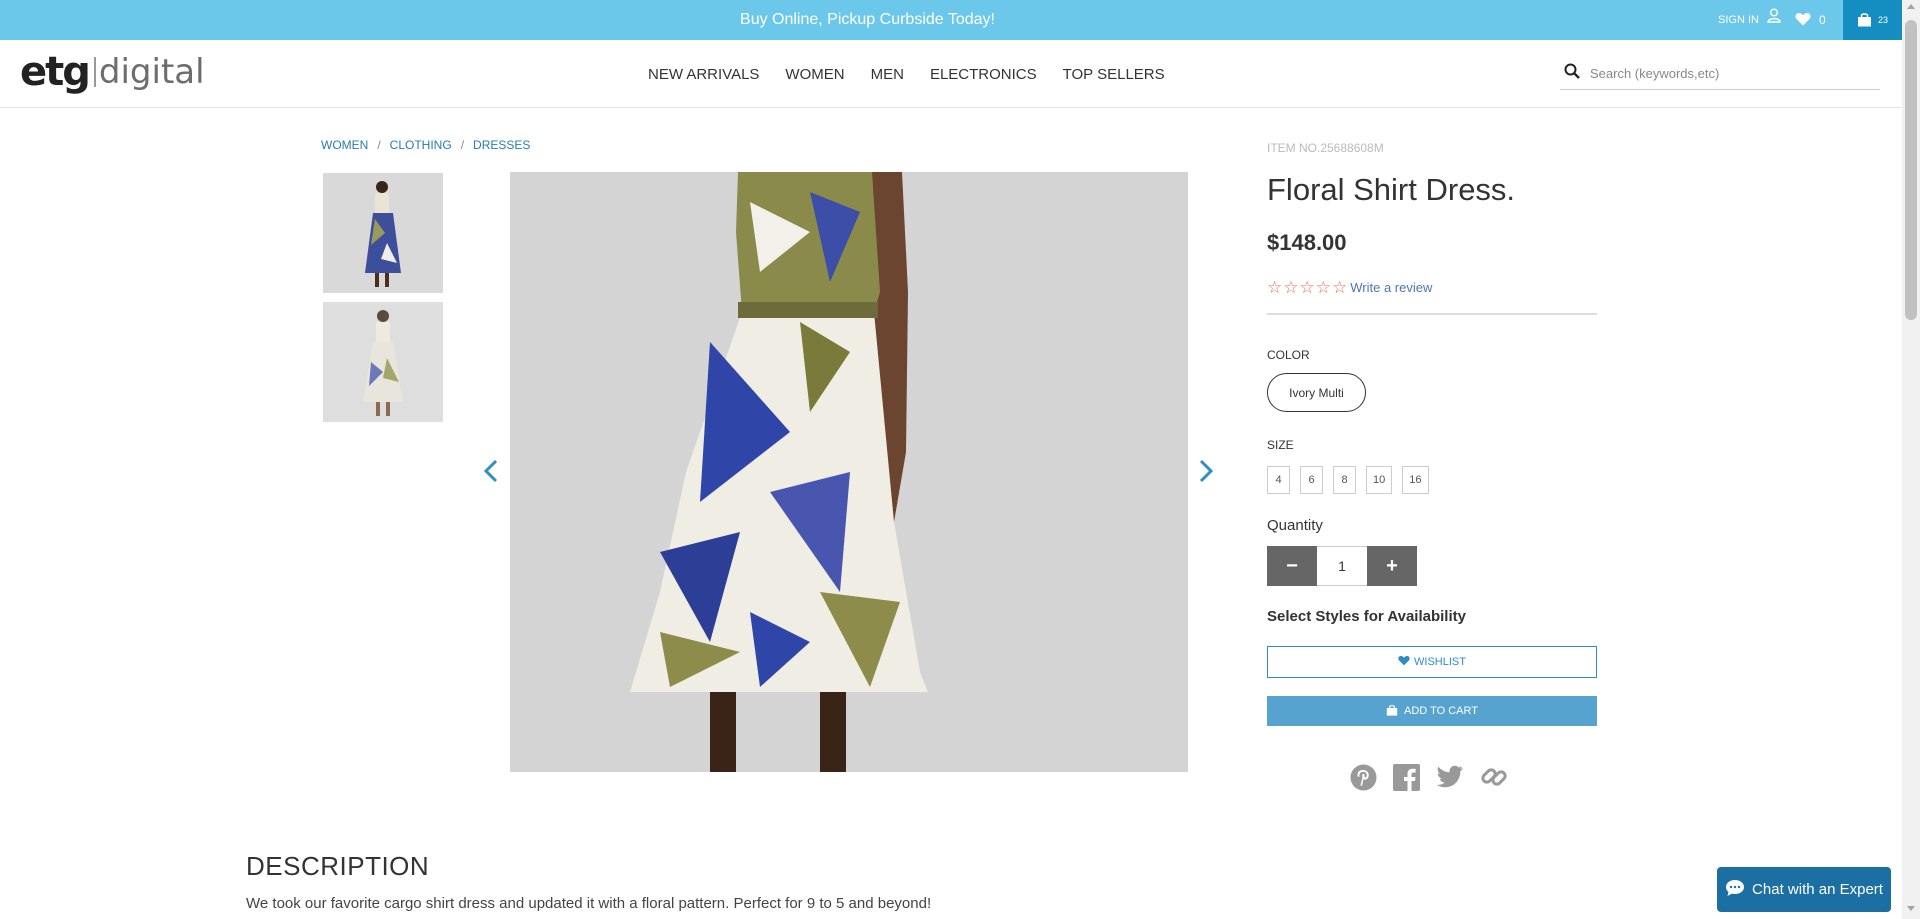 This screenshot has height=919, width=1920. I want to click on color-option-ivory-multi: Ivory Multi, so click(1316, 392).